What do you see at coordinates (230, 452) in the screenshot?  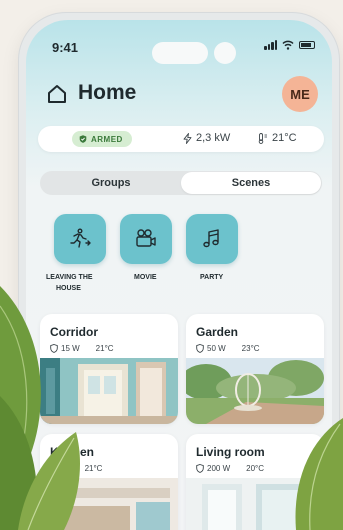 I see `room-name: Living room` at bounding box center [230, 452].